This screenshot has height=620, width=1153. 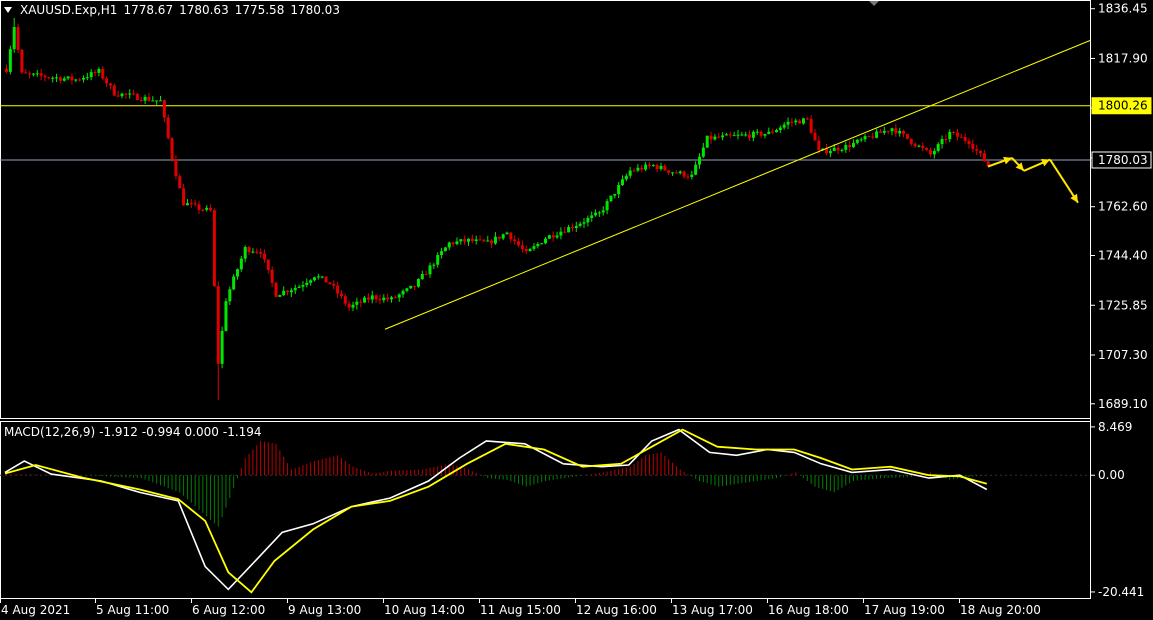 I want to click on time-tick-label: 5 Aug 11:00, so click(x=132, y=610).